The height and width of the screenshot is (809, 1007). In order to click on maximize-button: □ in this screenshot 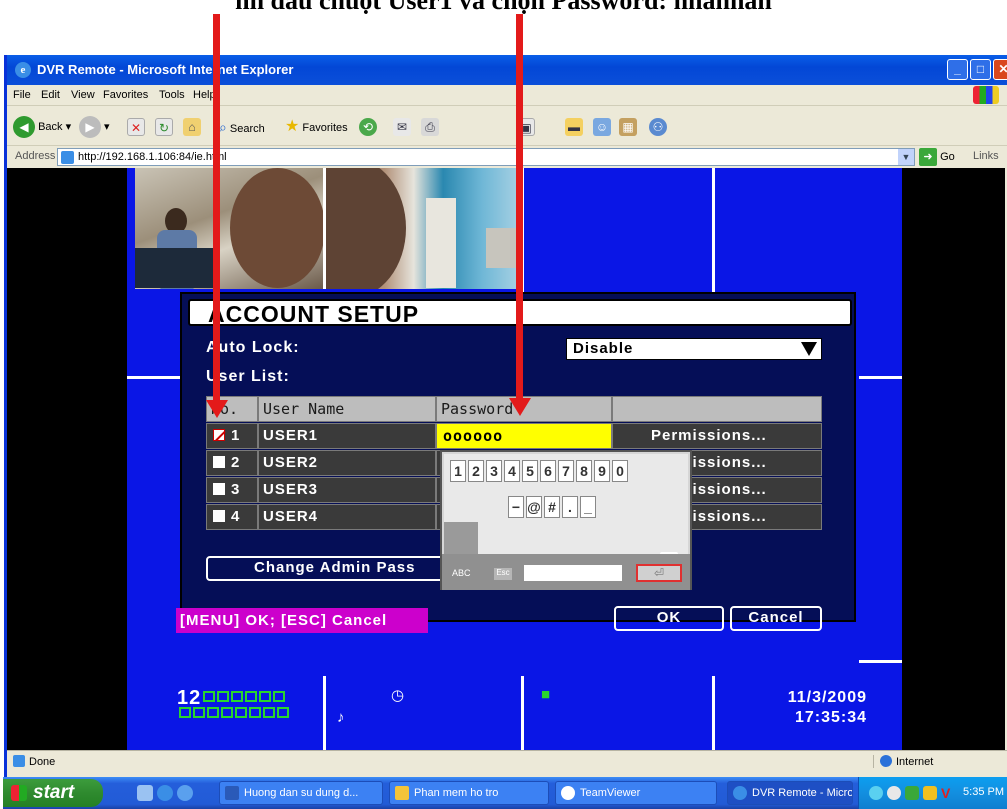, I will do `click(980, 69)`.